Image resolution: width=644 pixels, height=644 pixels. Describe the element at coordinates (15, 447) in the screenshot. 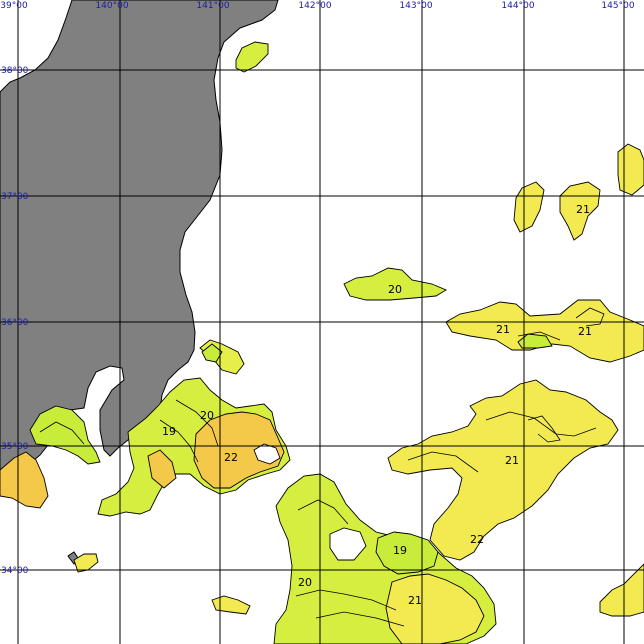

I see `latitude-label: 35°00` at that location.